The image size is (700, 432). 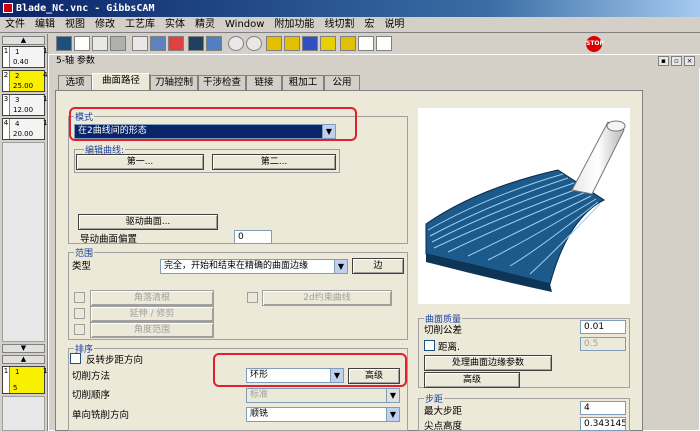 I want to click on menu-window: Window, so click(x=244, y=25).